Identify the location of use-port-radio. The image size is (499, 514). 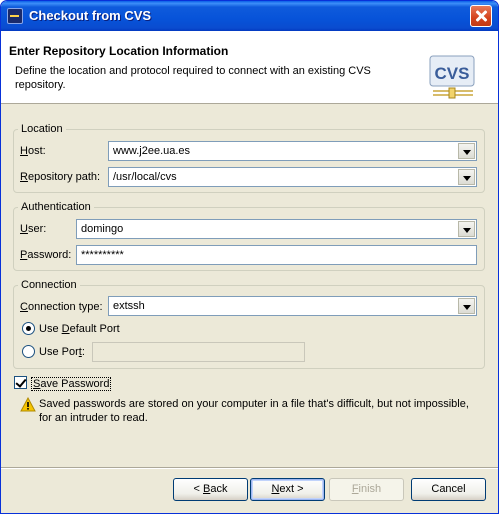
(28, 351).